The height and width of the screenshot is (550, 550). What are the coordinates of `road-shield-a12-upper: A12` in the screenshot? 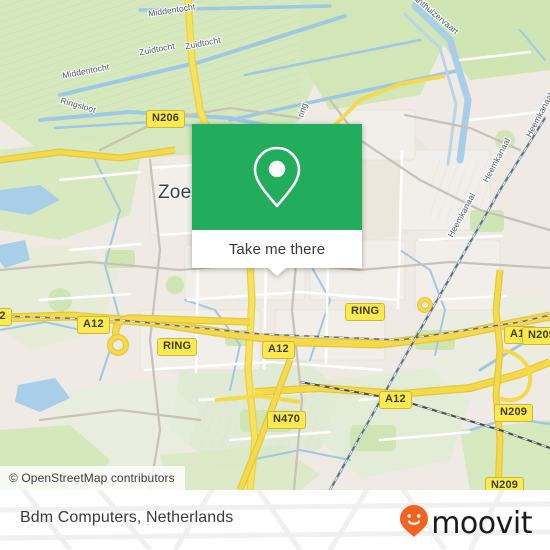 It's located at (93, 325).